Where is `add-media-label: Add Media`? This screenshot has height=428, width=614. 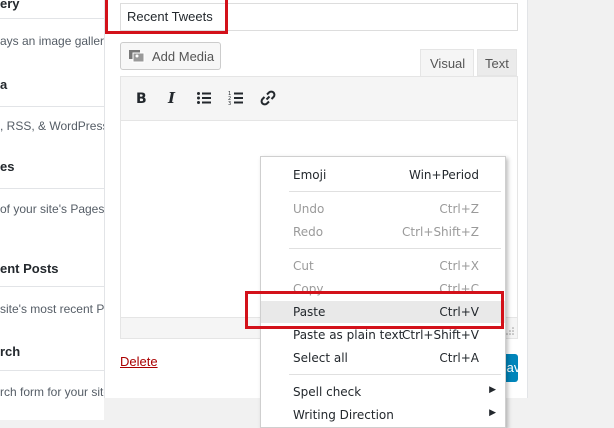
add-media-label: Add Media is located at coordinates (183, 56).